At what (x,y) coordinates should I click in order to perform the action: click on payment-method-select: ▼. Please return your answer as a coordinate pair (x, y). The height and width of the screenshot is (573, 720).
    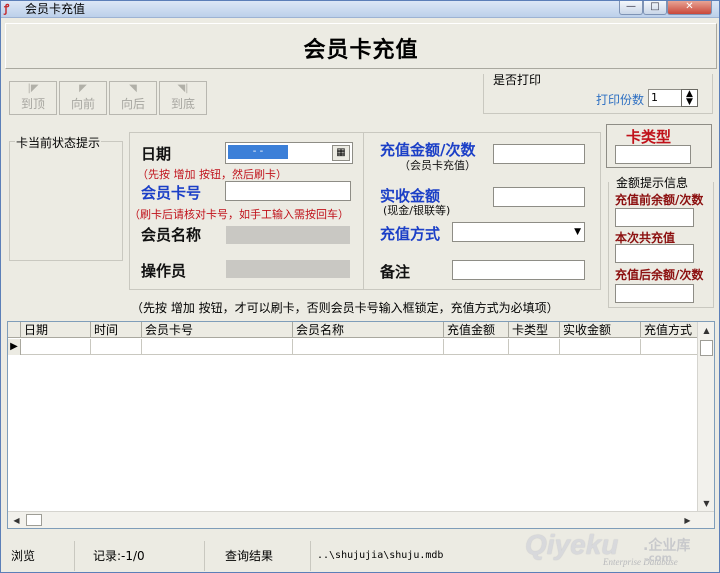
    Looking at the image, I should click on (518, 232).